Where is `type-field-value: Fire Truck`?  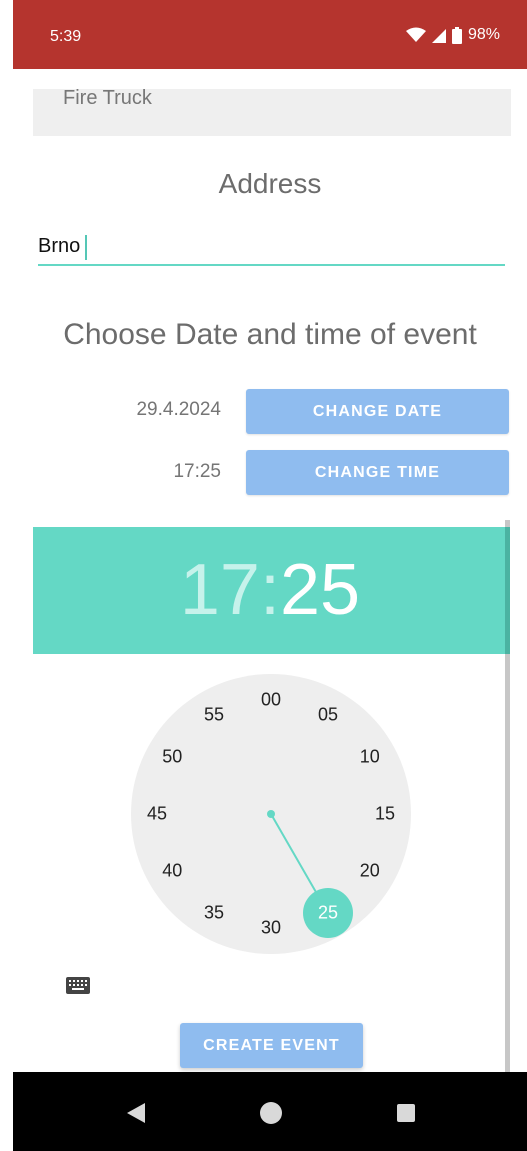
type-field-value: Fire Truck is located at coordinates (107, 98).